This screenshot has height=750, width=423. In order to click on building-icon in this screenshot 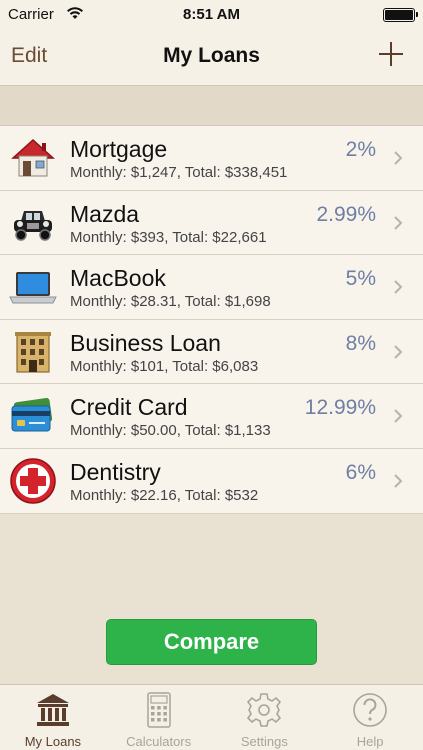, I will do `click(33, 352)`.